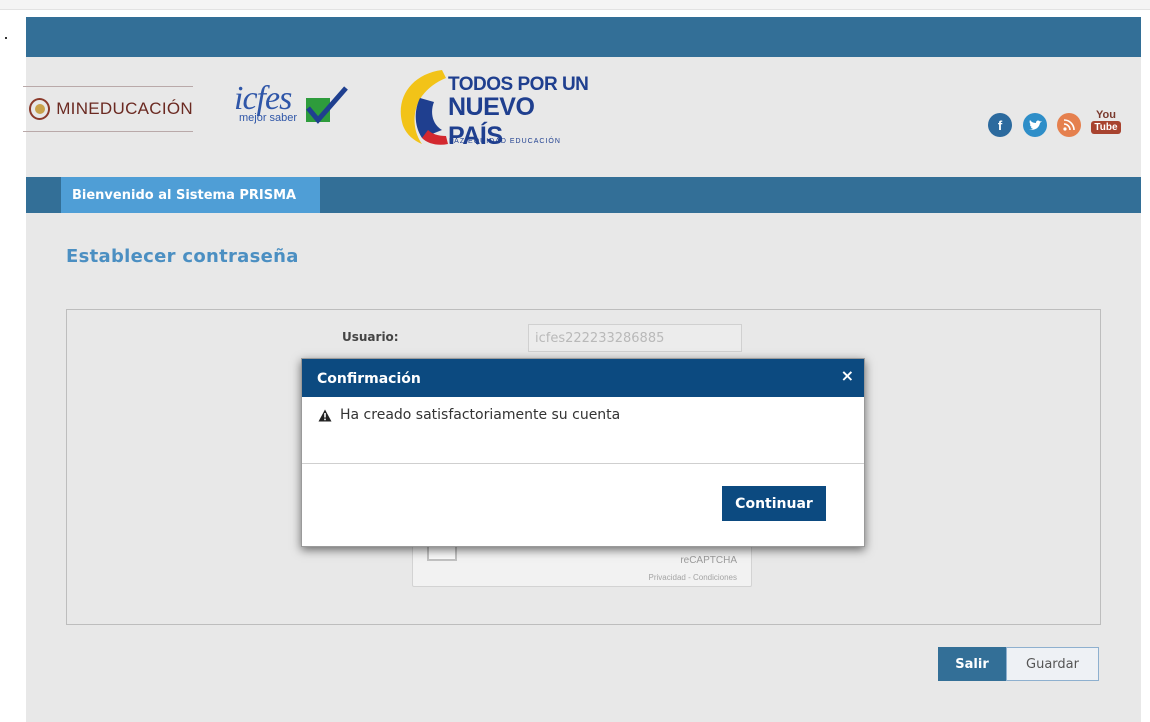 This screenshot has height=722, width=1150. I want to click on top-header-bar, so click(583, 37).